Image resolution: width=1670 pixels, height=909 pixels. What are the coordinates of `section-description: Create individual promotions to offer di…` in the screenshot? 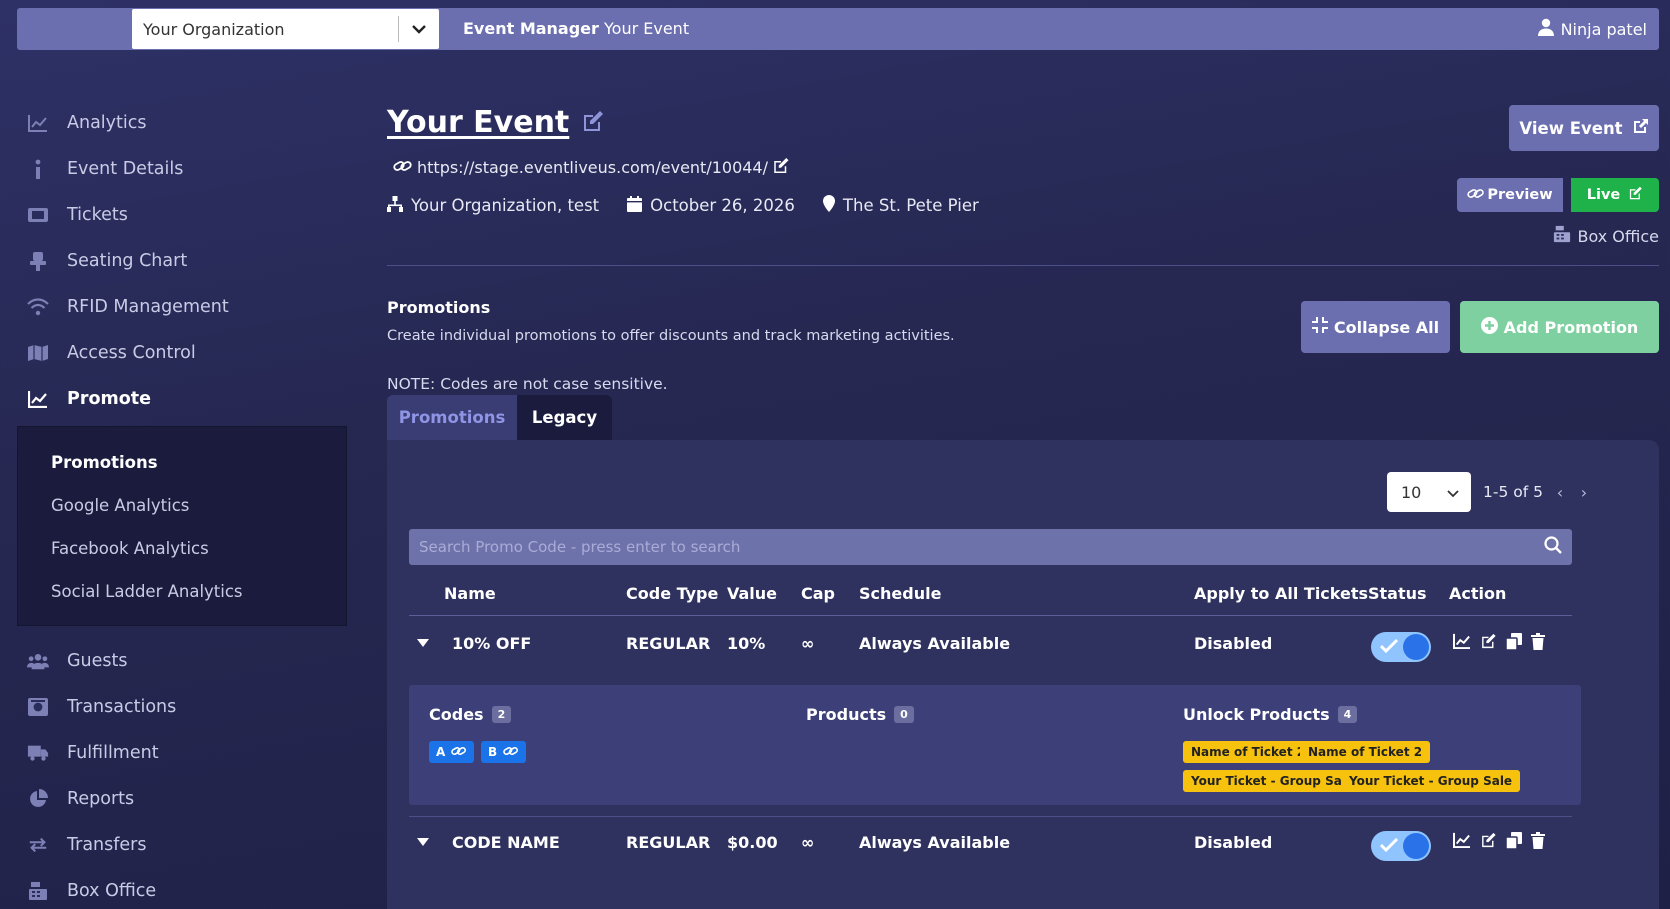 It's located at (671, 336).